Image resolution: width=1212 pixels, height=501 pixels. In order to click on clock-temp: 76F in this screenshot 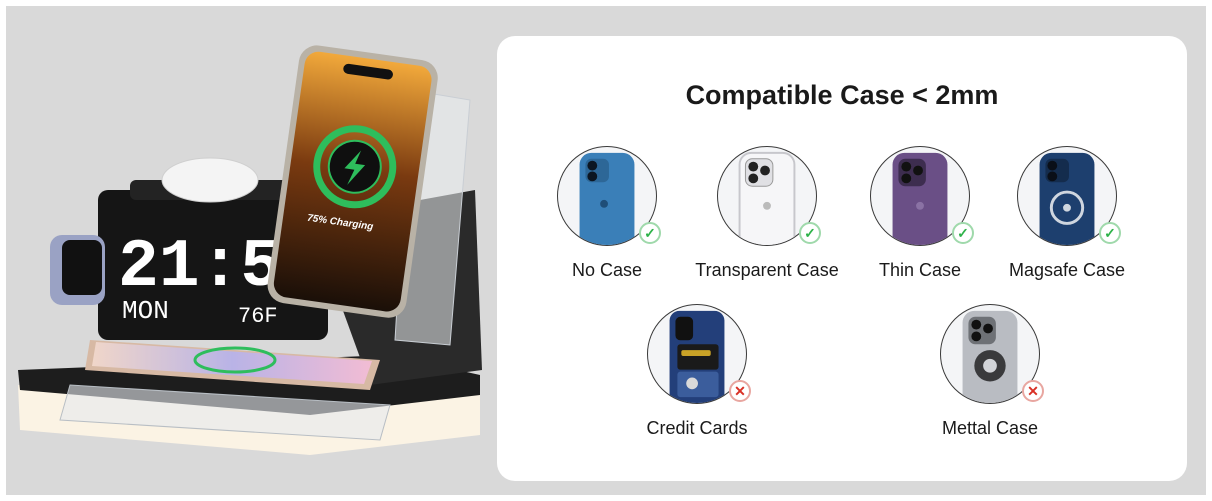, I will do `click(258, 316)`.